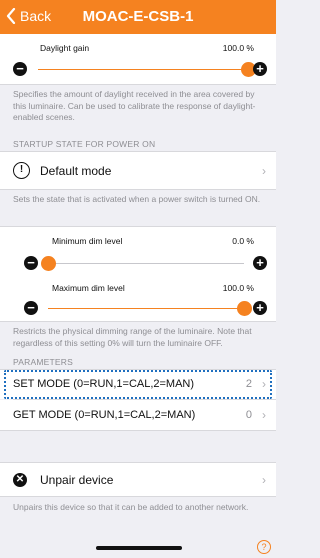  Describe the element at coordinates (104, 415) in the screenshot. I see `get-mode-label: GET MODE (0=RUN,1=CAL,2=MAN)` at that location.